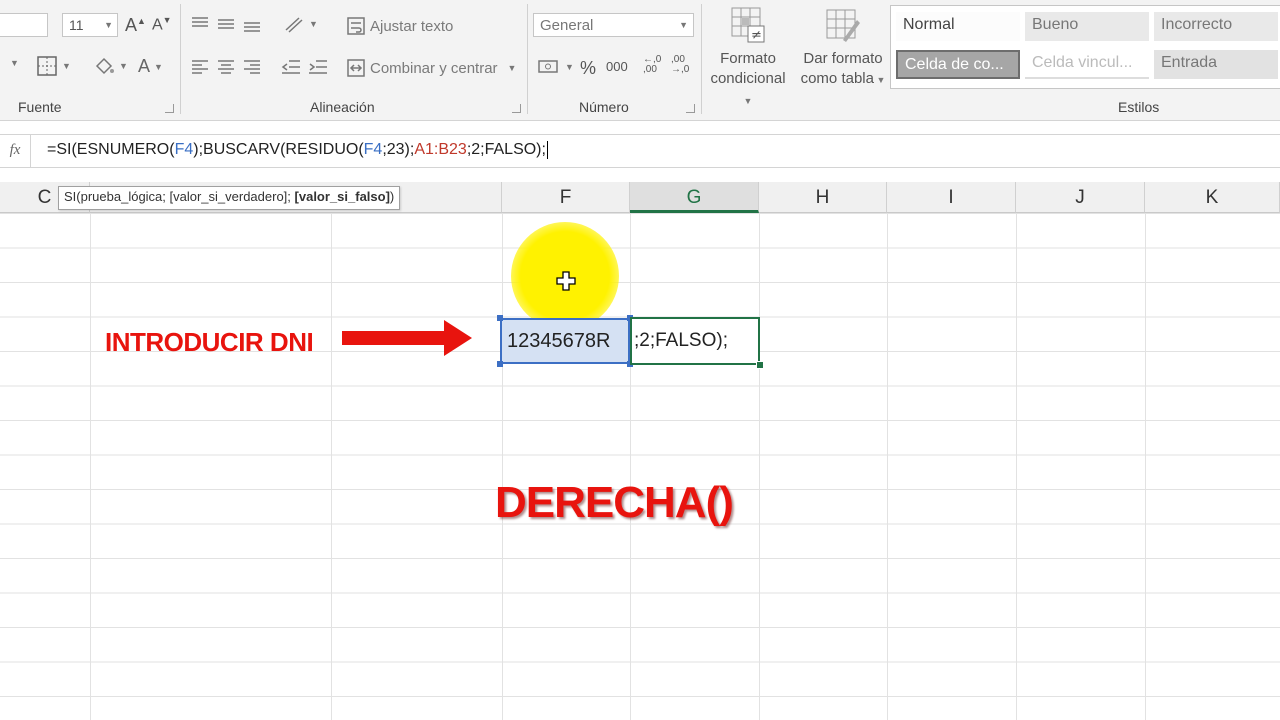  I want to click on increase-indent-button, so click(318, 67).